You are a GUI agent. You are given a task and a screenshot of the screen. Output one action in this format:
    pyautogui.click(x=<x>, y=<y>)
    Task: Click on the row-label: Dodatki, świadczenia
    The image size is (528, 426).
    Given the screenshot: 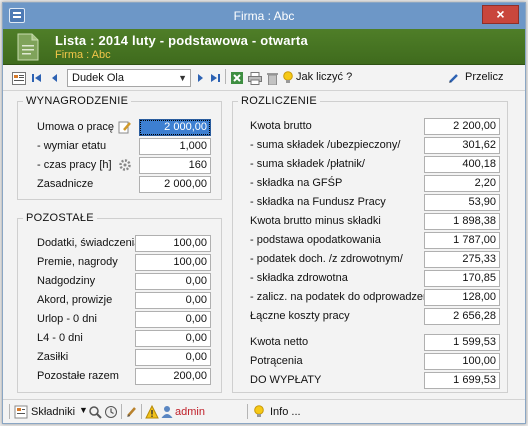 What is the action you would take?
    pyautogui.click(x=89, y=243)
    